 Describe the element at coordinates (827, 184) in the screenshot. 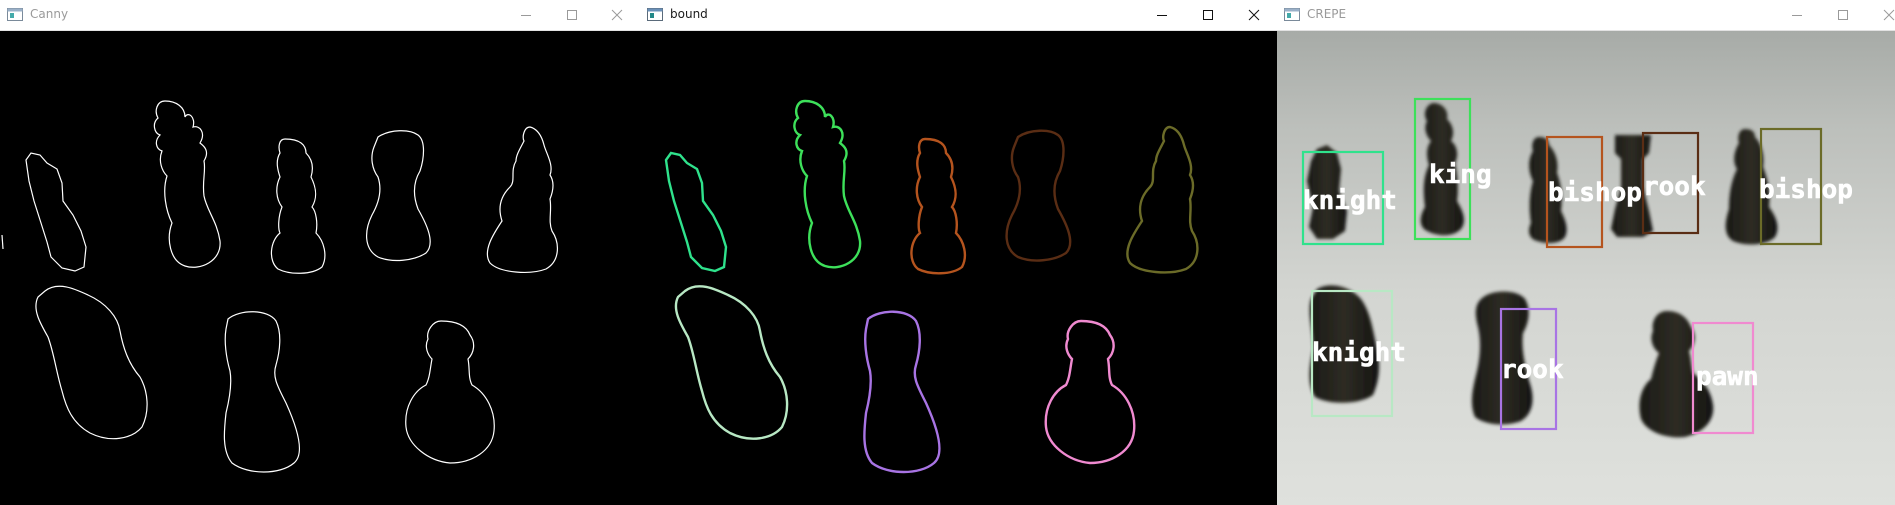

I see `king-contour` at that location.